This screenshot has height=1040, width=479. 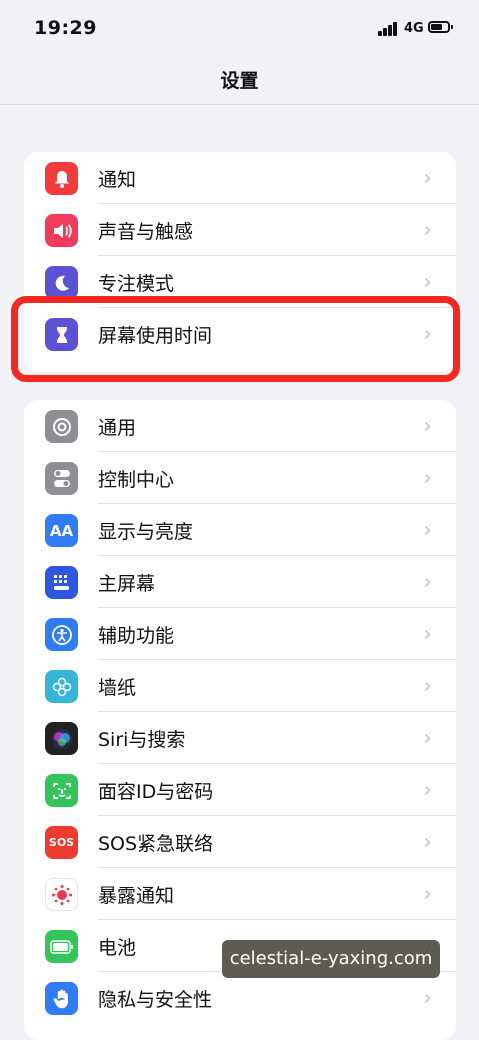 What do you see at coordinates (240, 582) in the screenshot?
I see `settings-row-home-screen: 主屏幕 ›` at bounding box center [240, 582].